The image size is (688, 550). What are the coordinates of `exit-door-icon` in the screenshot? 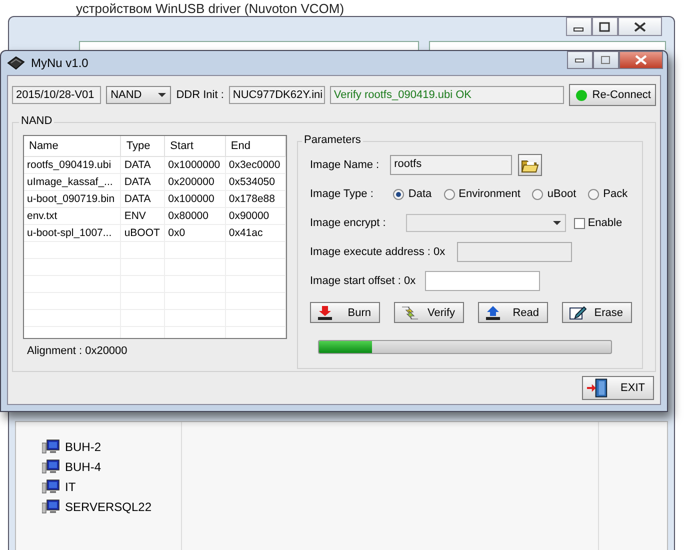 It's located at (598, 388).